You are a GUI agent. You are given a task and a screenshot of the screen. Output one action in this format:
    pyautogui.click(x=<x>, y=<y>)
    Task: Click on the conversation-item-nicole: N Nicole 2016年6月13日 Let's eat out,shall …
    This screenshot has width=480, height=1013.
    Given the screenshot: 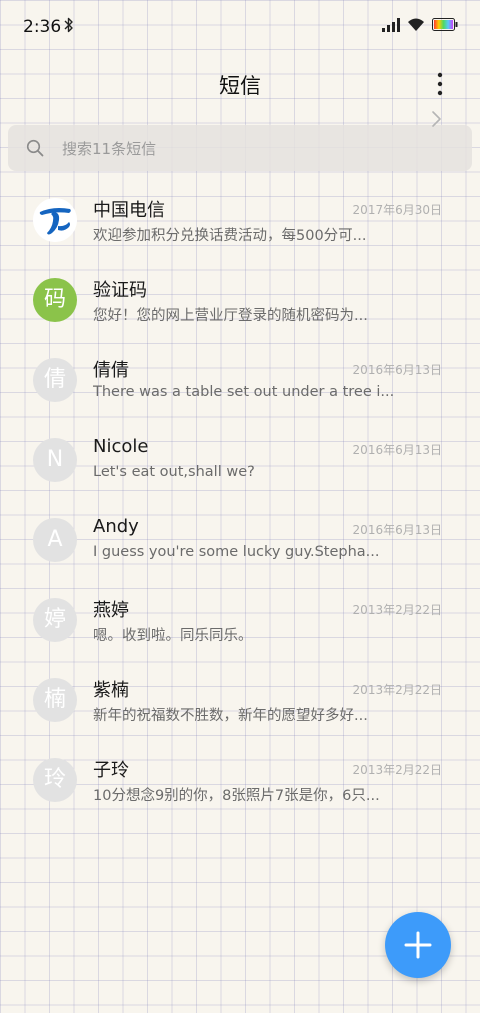 What is the action you would take?
    pyautogui.click(x=240, y=460)
    